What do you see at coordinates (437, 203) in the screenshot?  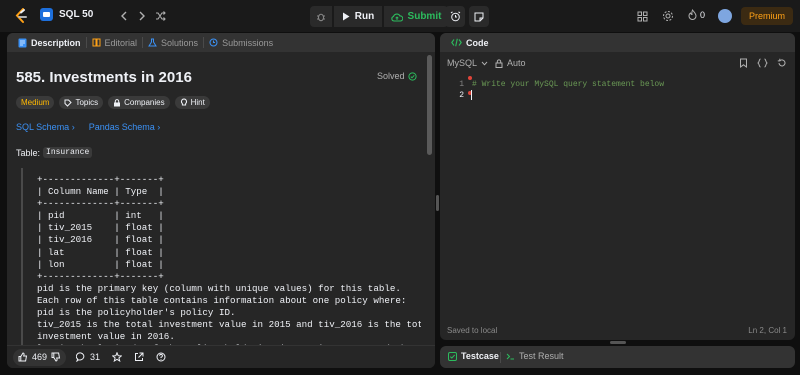 I see `panel-resize-handle-vertical` at bounding box center [437, 203].